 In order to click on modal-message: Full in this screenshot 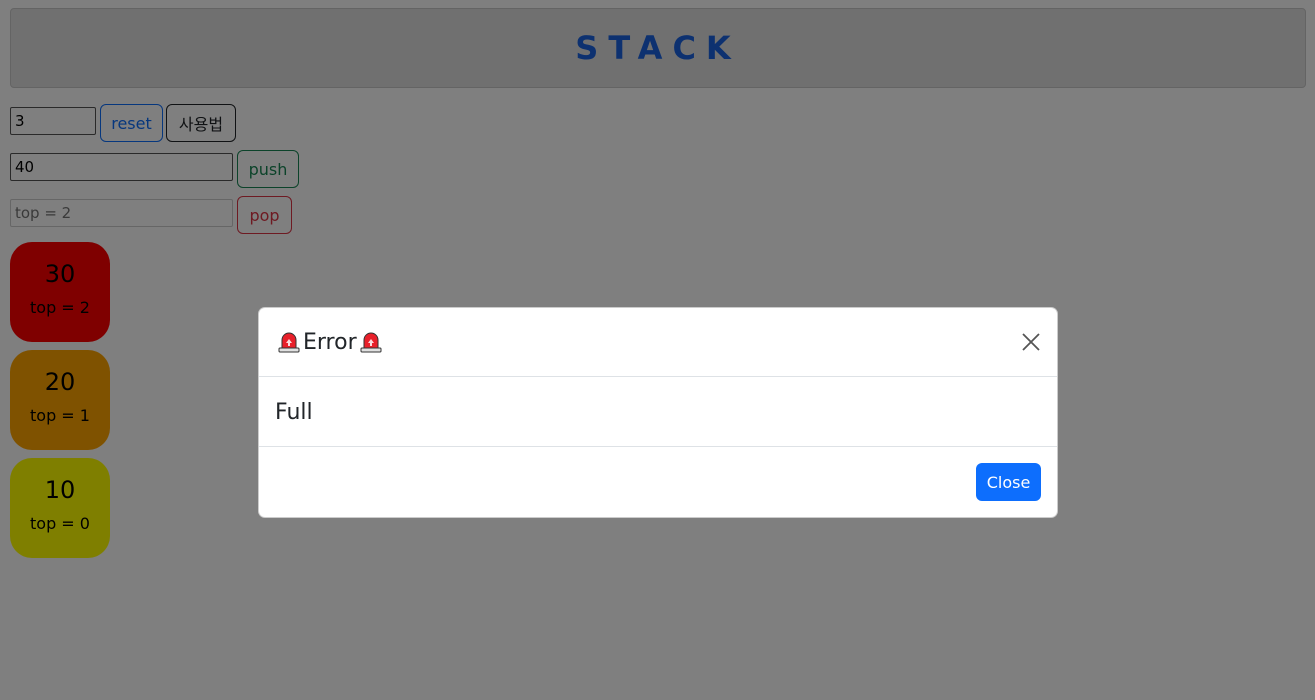, I will do `click(294, 412)`.